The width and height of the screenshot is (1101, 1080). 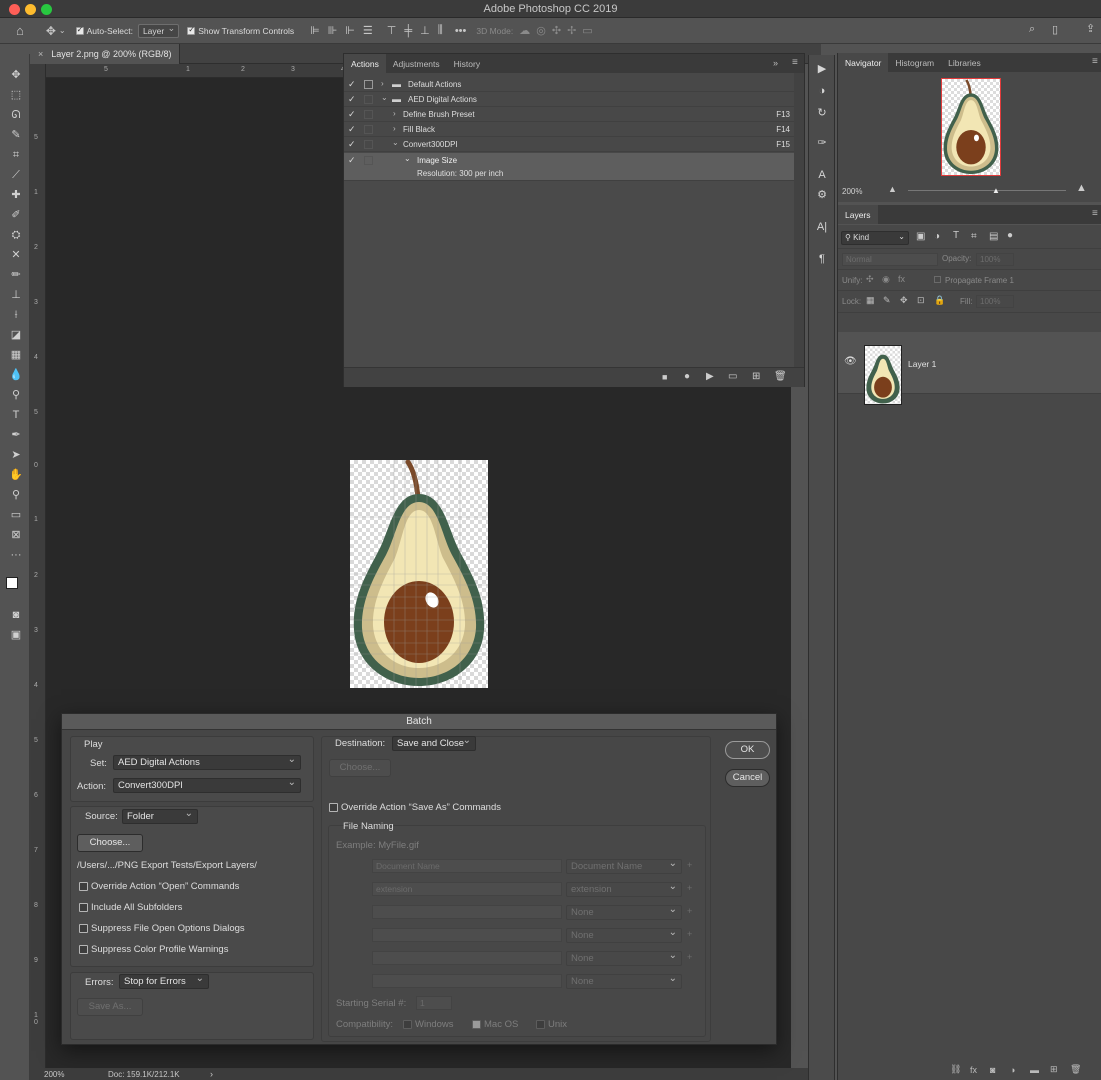 What do you see at coordinates (407, 1024) in the screenshot?
I see `windows-checkbox` at bounding box center [407, 1024].